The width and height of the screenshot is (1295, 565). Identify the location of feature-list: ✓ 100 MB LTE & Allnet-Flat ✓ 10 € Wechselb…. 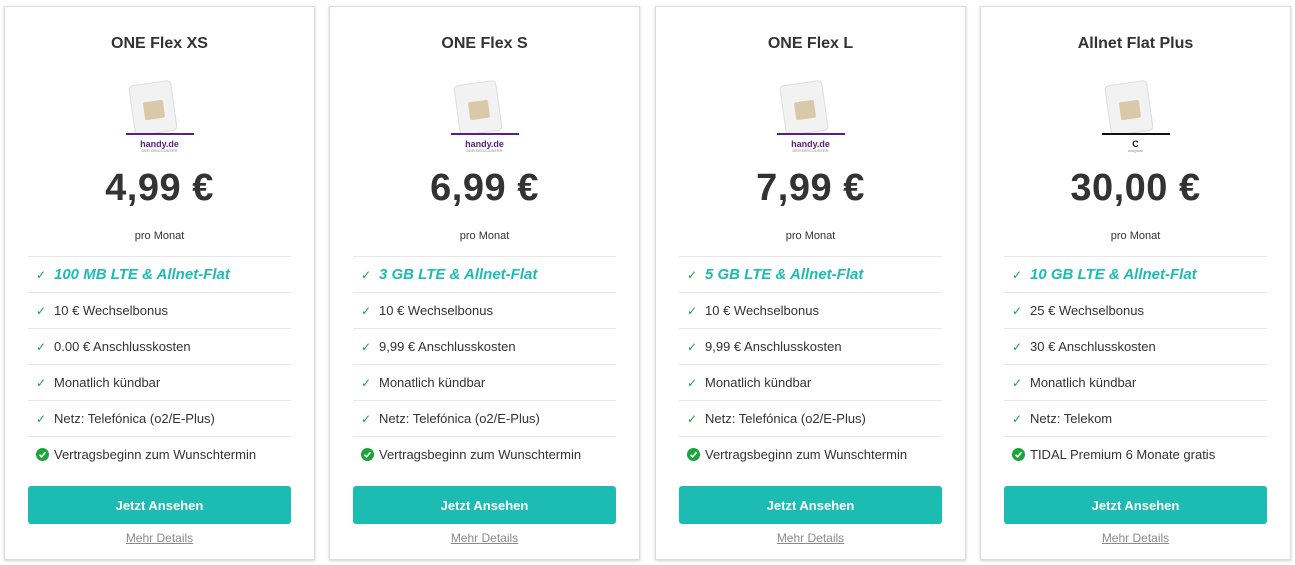
(159, 364).